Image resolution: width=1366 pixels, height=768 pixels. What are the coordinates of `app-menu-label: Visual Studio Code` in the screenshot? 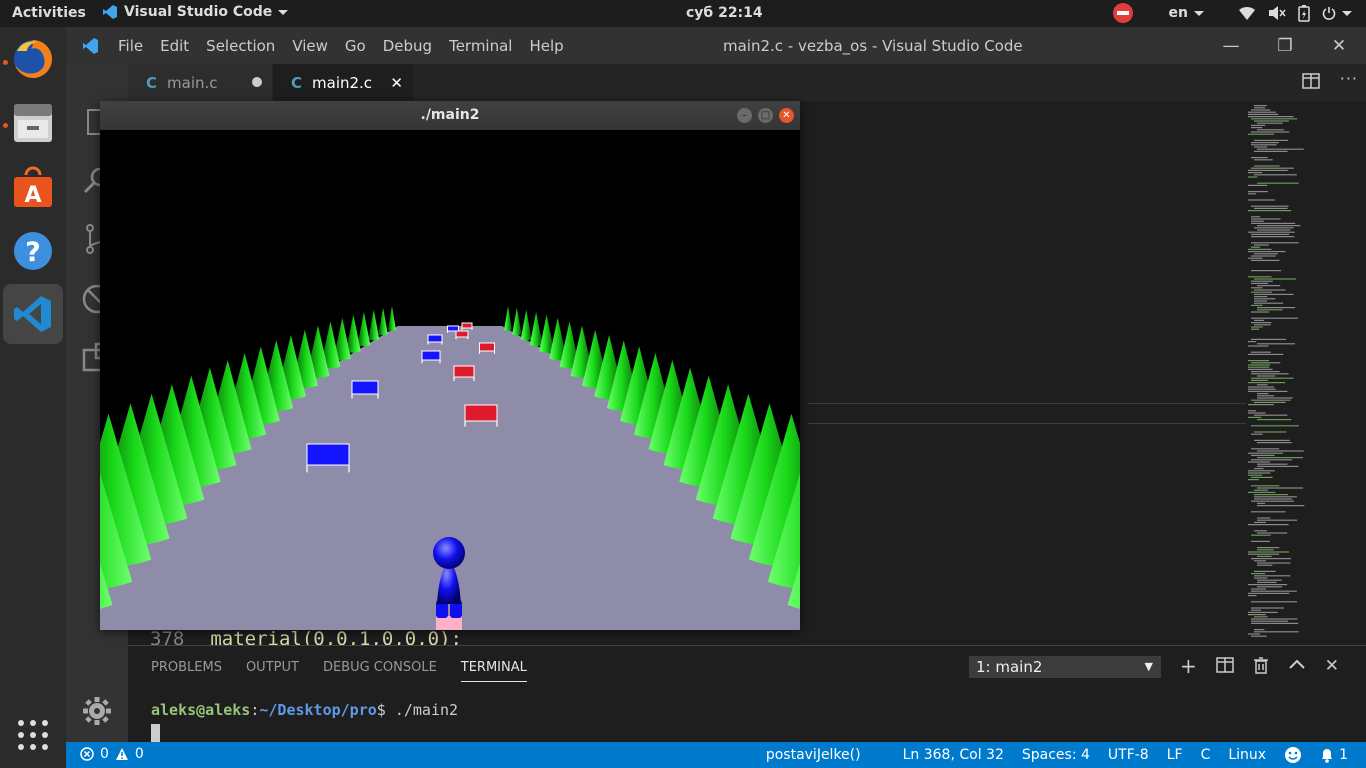 It's located at (198, 12).